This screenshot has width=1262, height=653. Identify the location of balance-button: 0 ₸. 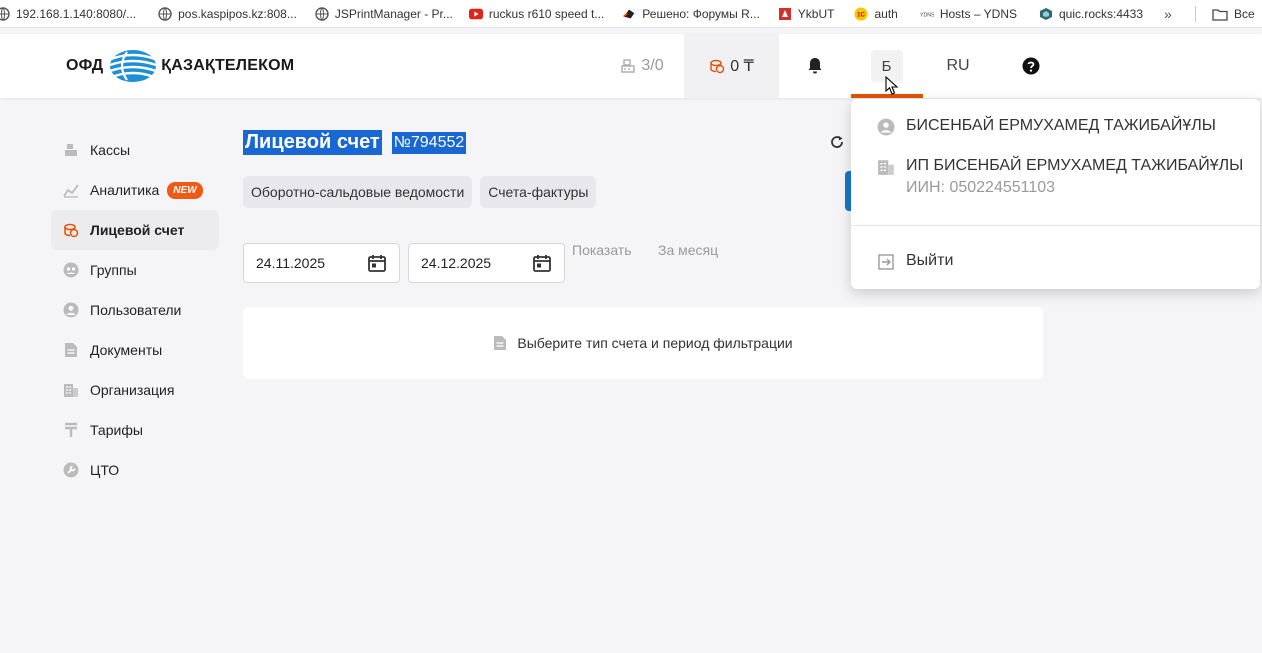
(731, 66).